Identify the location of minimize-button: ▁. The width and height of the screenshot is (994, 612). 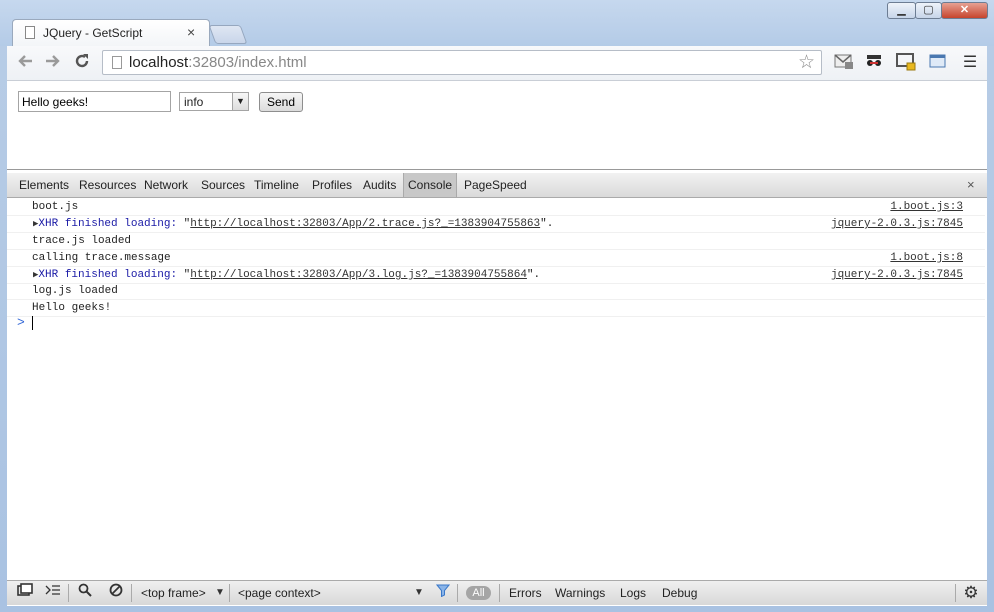
(901, 10).